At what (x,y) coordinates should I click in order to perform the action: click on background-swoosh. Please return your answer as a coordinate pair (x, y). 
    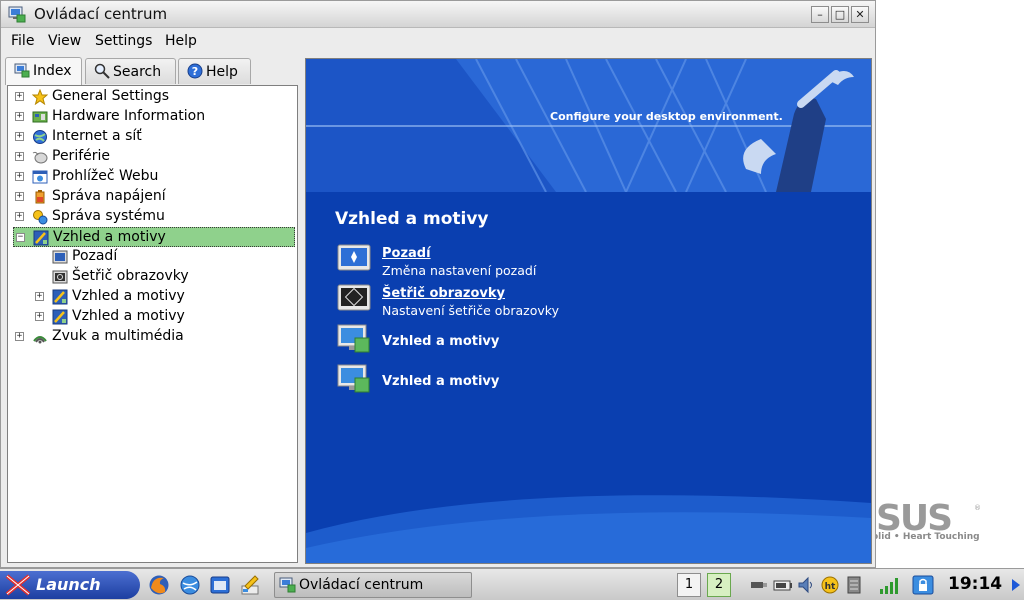
    Looking at the image, I should click on (588, 529).